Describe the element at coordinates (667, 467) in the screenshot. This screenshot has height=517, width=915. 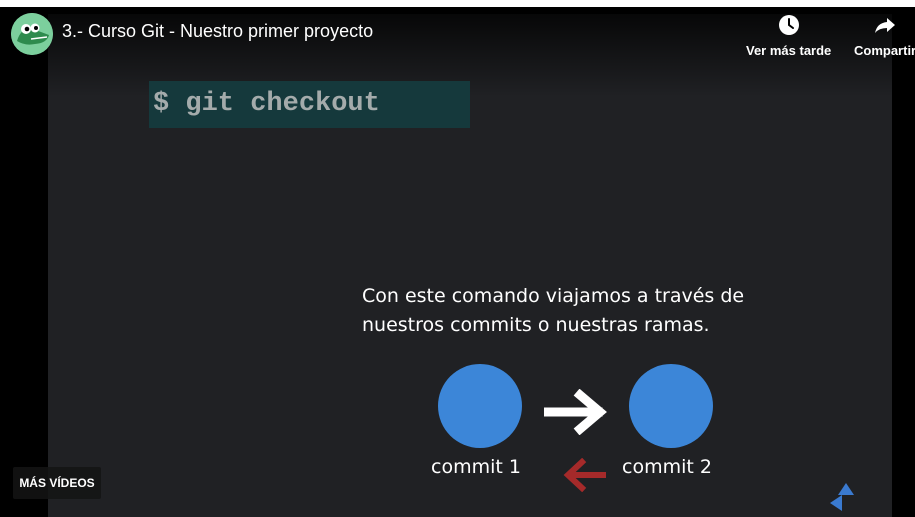
I see `commit-2-label: commit 2` at that location.